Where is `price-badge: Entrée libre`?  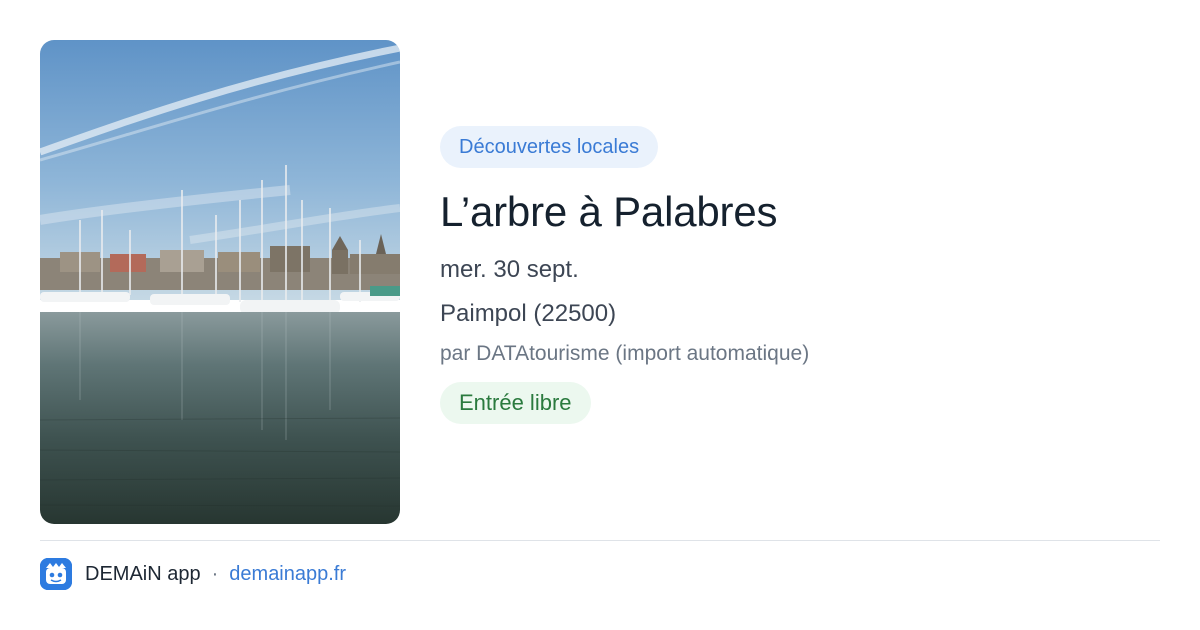
price-badge: Entrée libre is located at coordinates (515, 403).